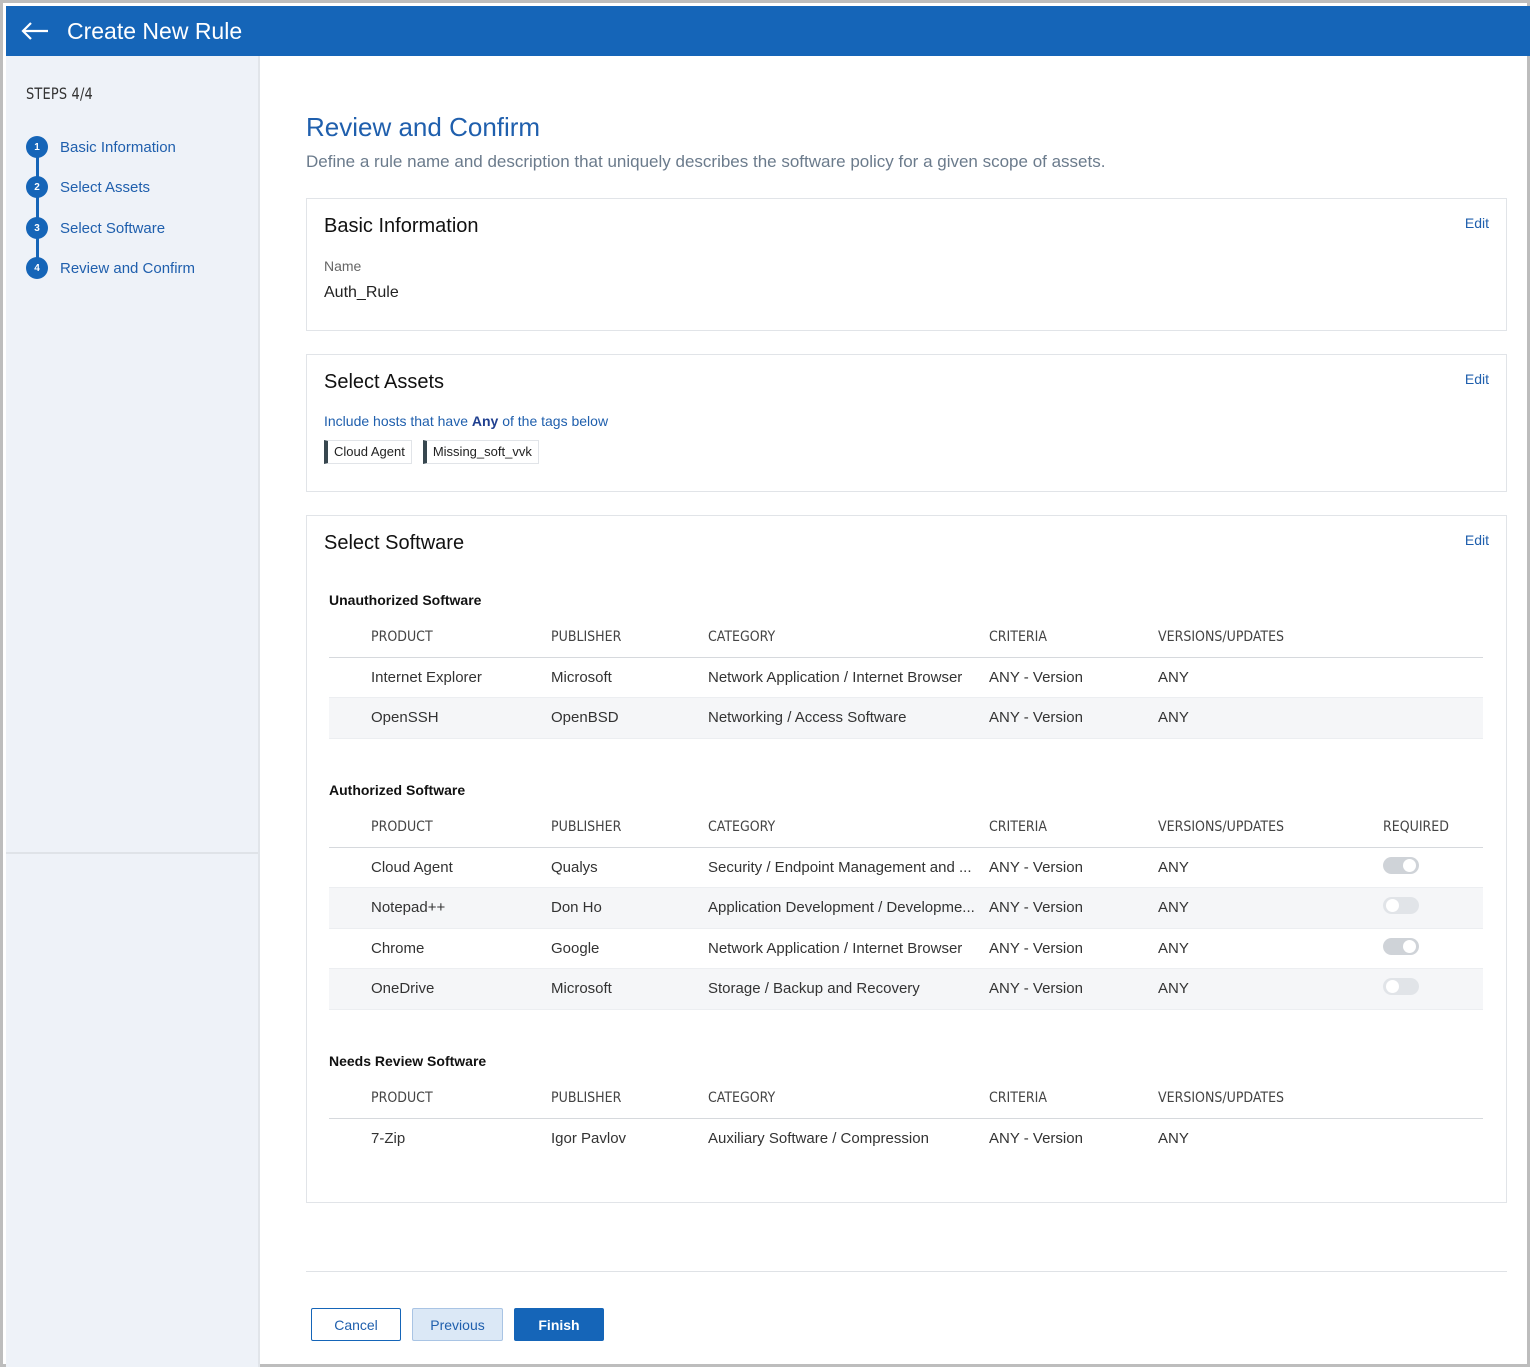 This screenshot has height=1367, width=1530. Describe the element at coordinates (1477, 223) in the screenshot. I see `edit-basic-information-link: Edit` at that location.